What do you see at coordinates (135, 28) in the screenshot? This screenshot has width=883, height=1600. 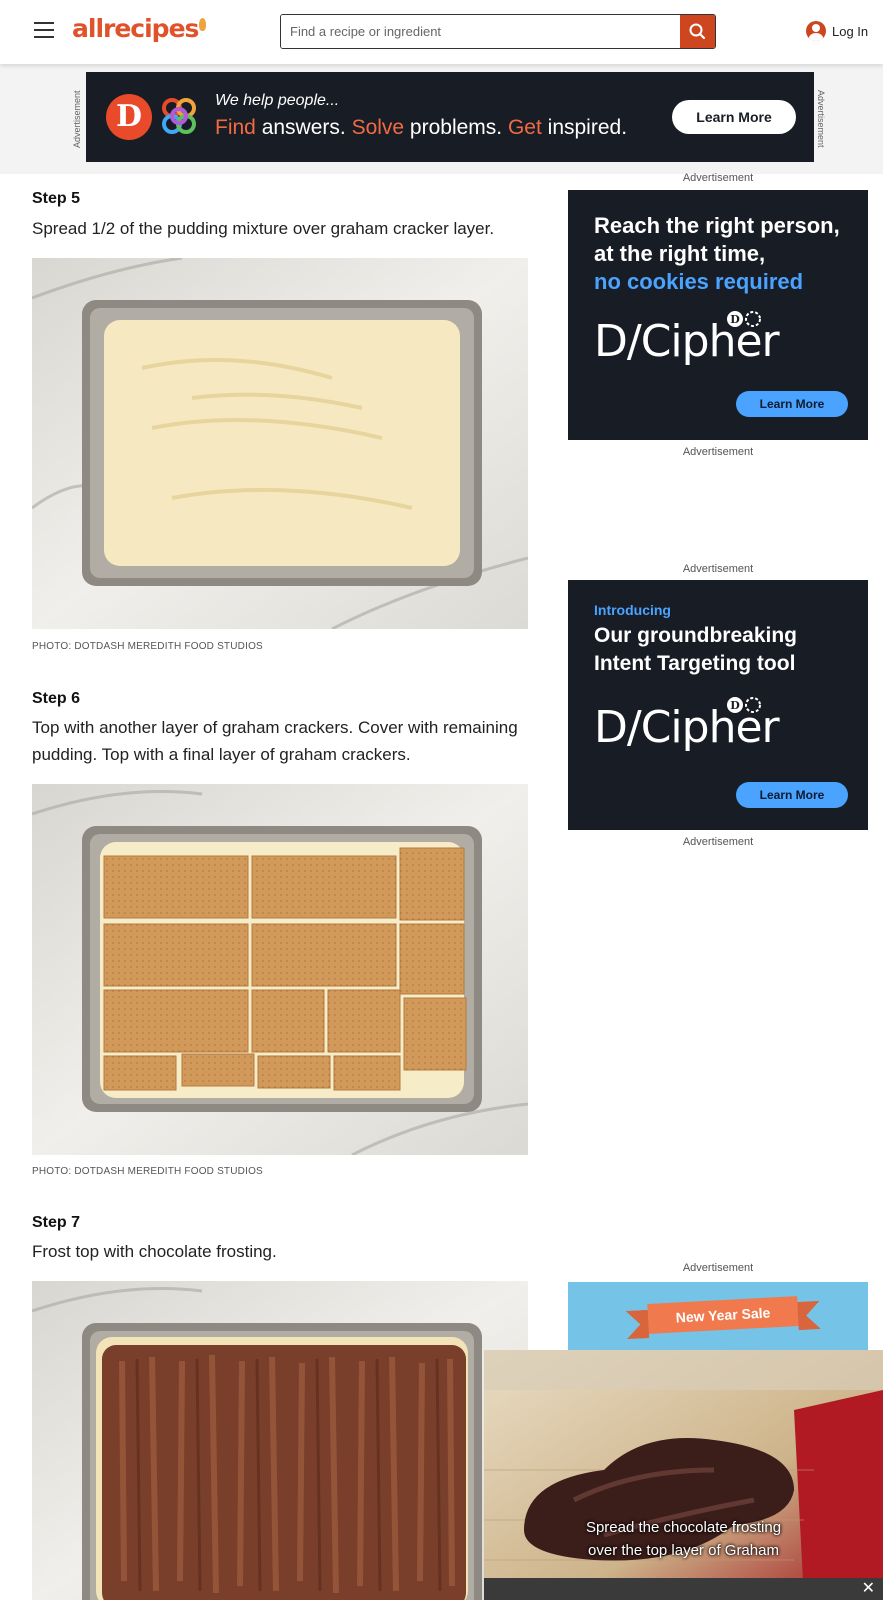 I see `logo-text: allrecipes` at bounding box center [135, 28].